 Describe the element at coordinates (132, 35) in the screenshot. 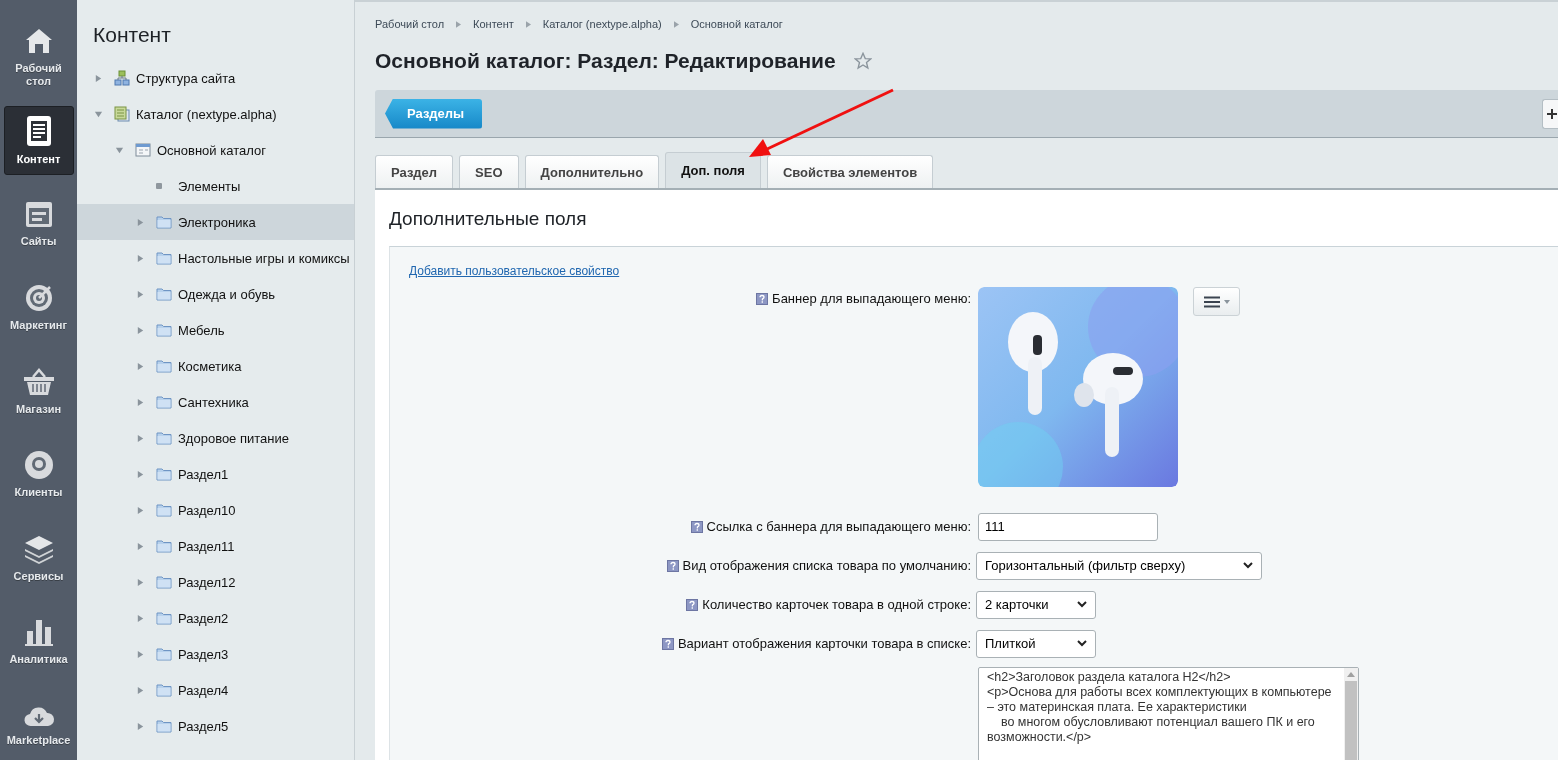

I see `sidebar-title: Контент` at that location.